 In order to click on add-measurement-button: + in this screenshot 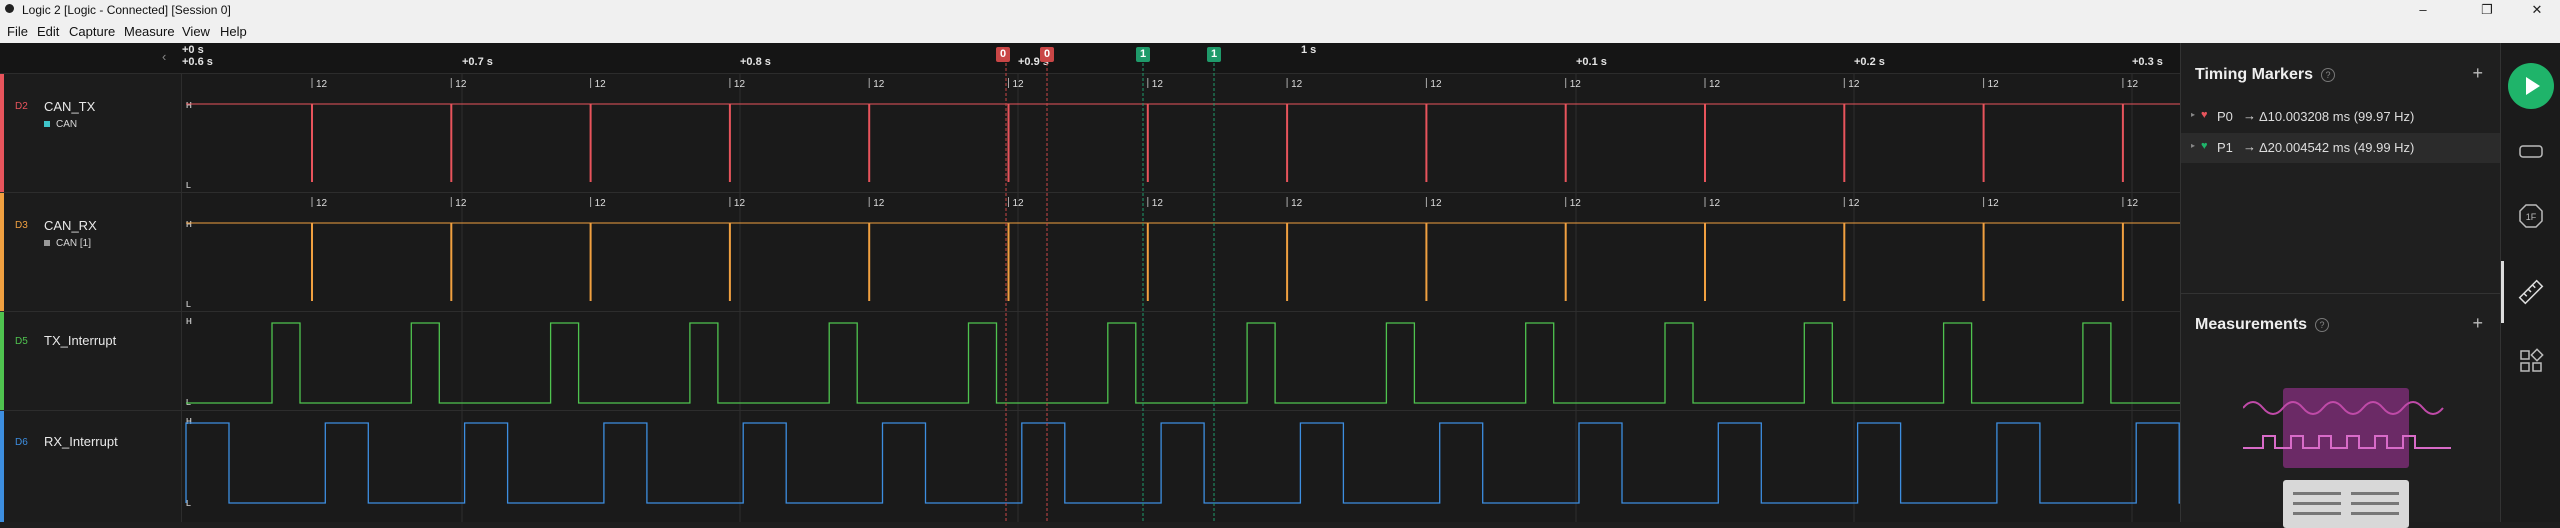, I will do `click(2477, 323)`.